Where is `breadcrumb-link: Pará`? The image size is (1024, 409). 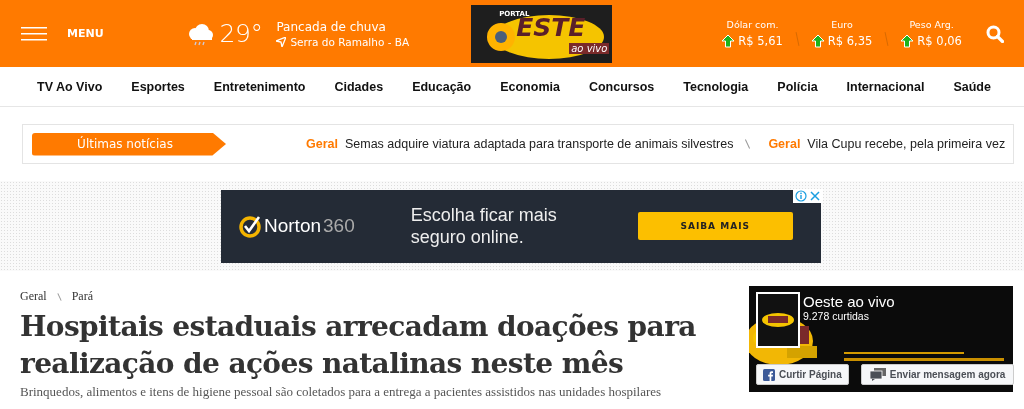 breadcrumb-link: Pará is located at coordinates (82, 296).